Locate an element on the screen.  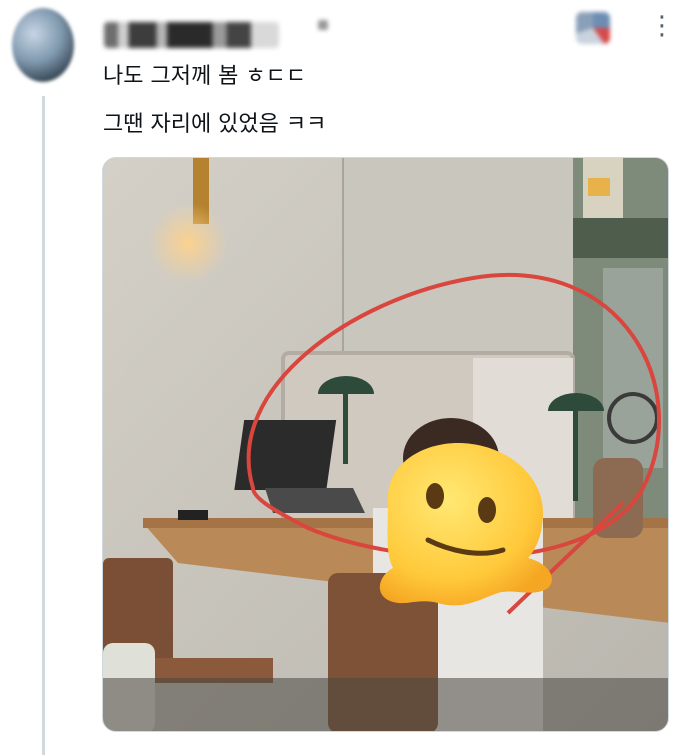
tweet-text-line-2: 그땐 자리에 있었음 ㅋㅋ is located at coordinates (215, 124).